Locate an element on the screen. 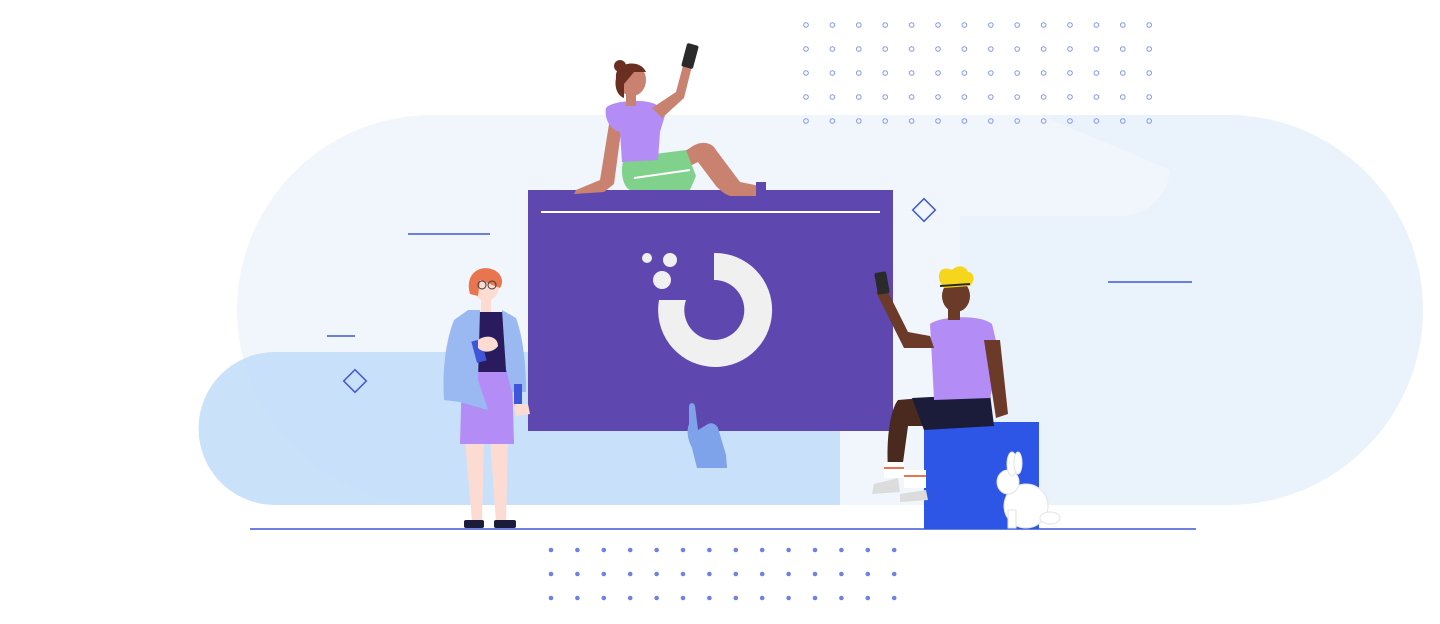  purple-board is located at coordinates (710, 310).